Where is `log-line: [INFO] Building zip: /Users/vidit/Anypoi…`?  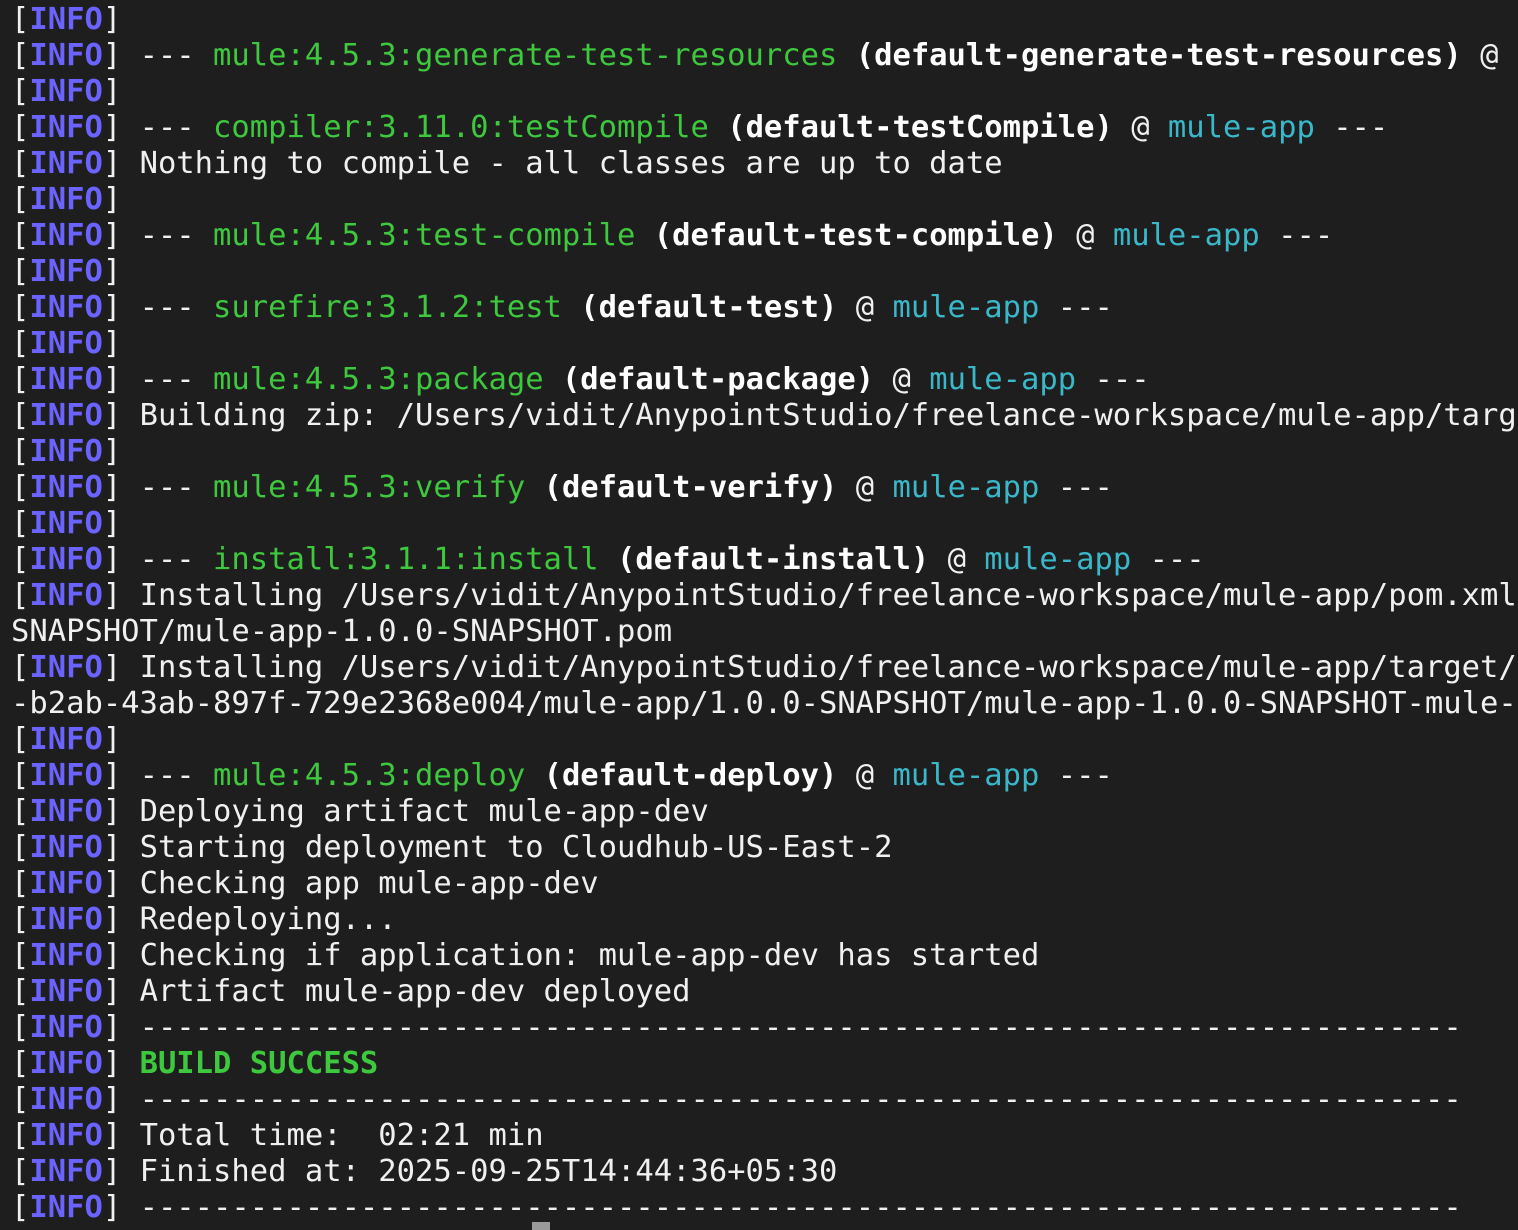
log-line: [INFO] Building zip: /Users/vidit/Anypoi… is located at coordinates (764, 416).